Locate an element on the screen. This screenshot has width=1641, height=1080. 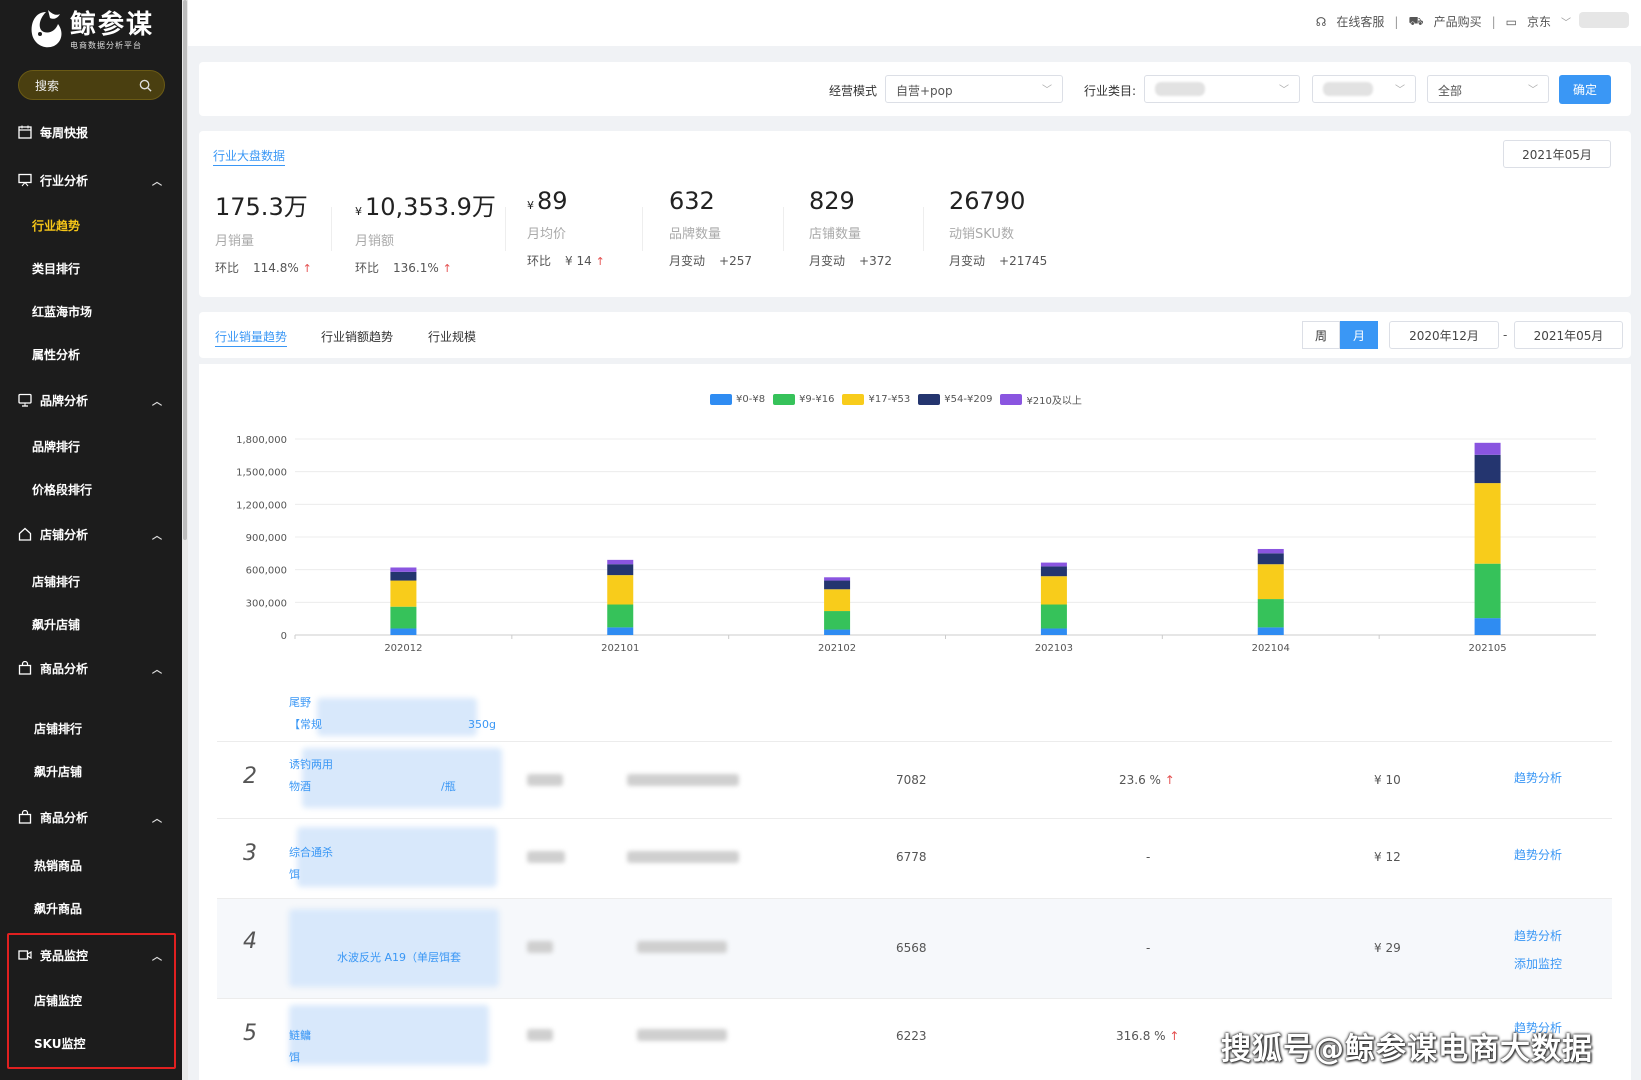
sidebar-item-store-rank: 店铺排行 is located at coordinates (91, 581).